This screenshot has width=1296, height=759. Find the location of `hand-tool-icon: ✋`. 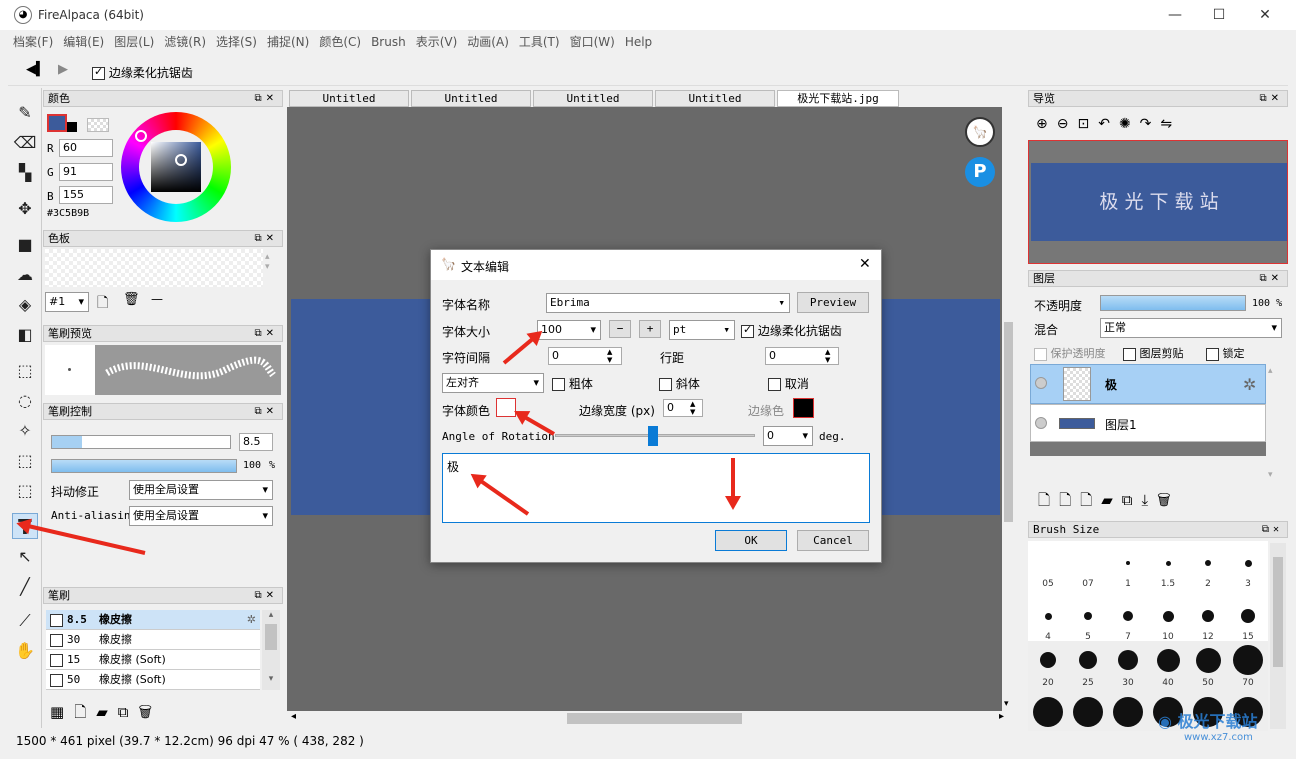

hand-tool-icon: ✋ is located at coordinates (25, 651).